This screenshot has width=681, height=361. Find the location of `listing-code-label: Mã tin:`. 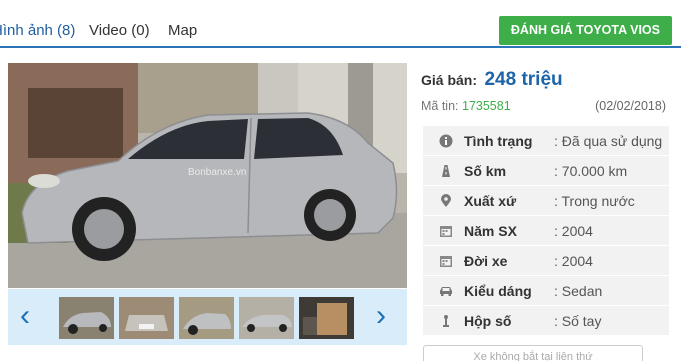

listing-code-label: Mã tin: is located at coordinates (440, 106).